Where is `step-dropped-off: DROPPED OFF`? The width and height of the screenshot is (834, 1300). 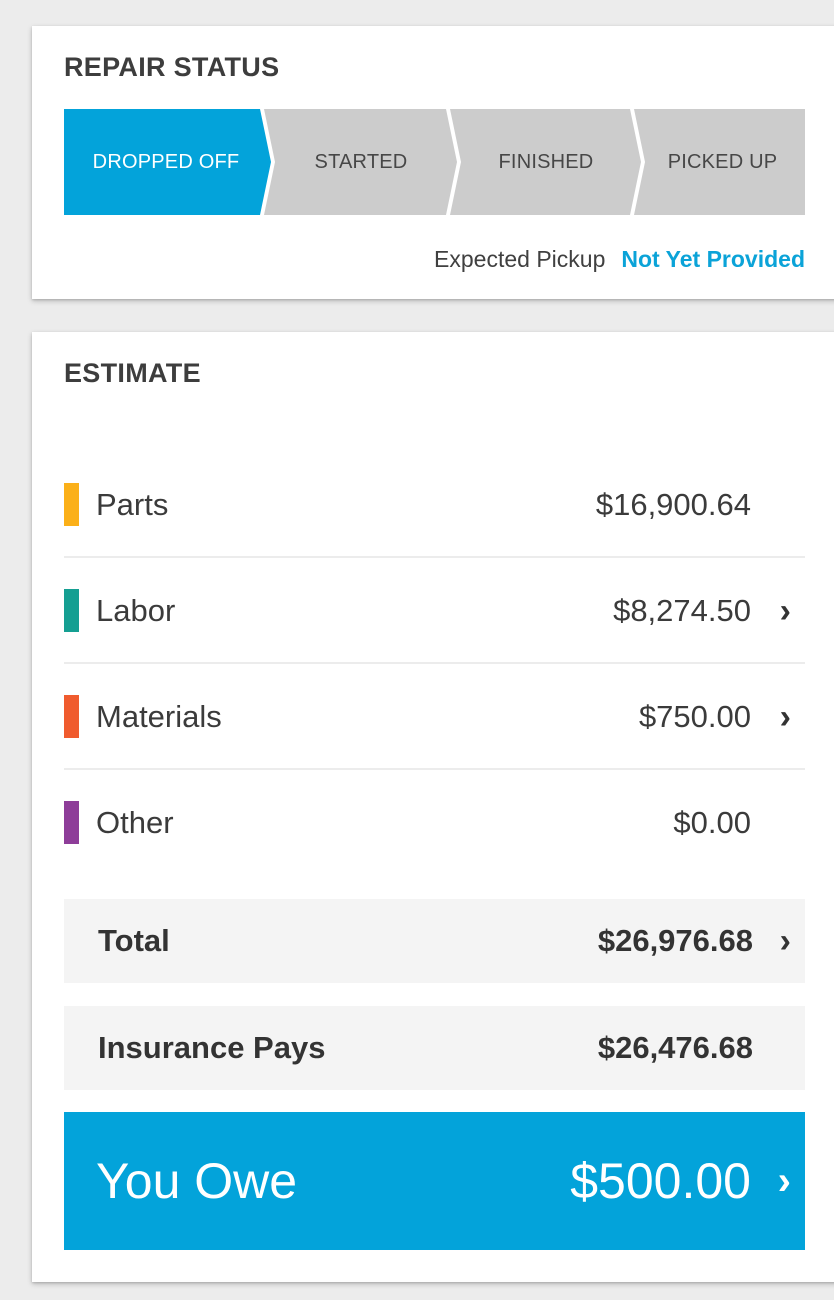 step-dropped-off: DROPPED OFF is located at coordinates (166, 162).